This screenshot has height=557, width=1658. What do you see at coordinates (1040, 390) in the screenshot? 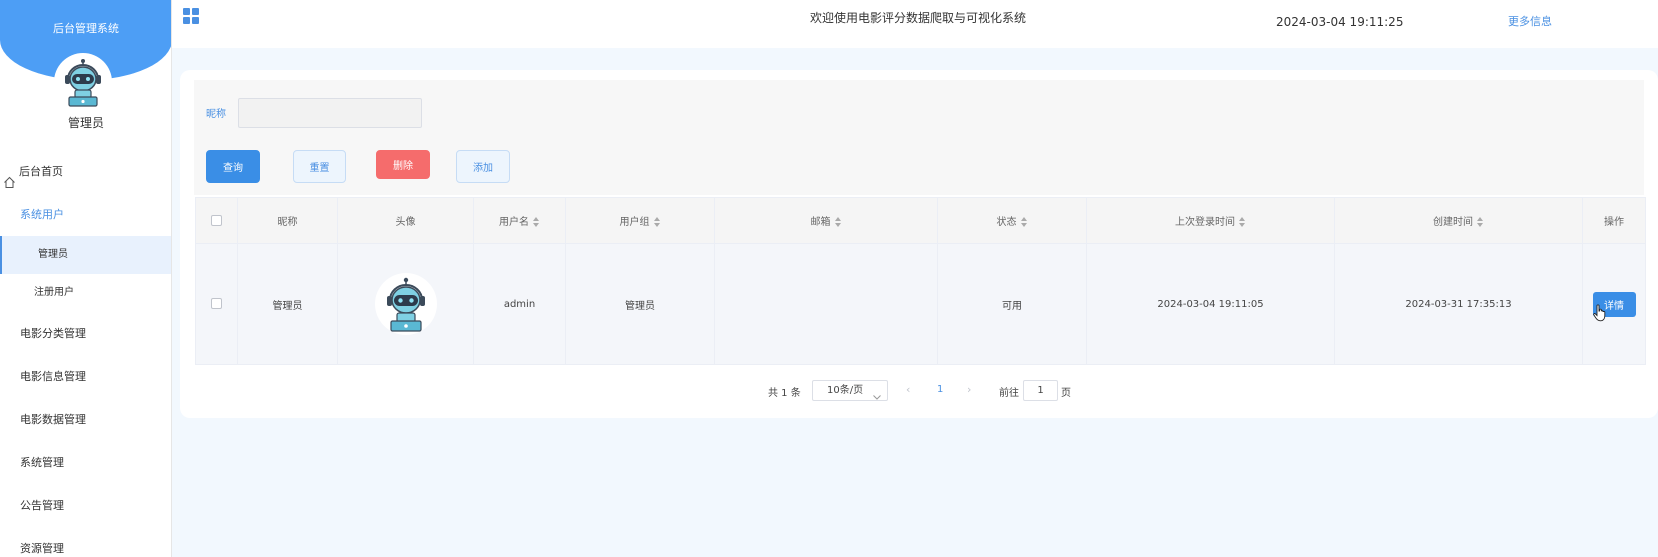
I see `goto-page-input: 1` at bounding box center [1040, 390].